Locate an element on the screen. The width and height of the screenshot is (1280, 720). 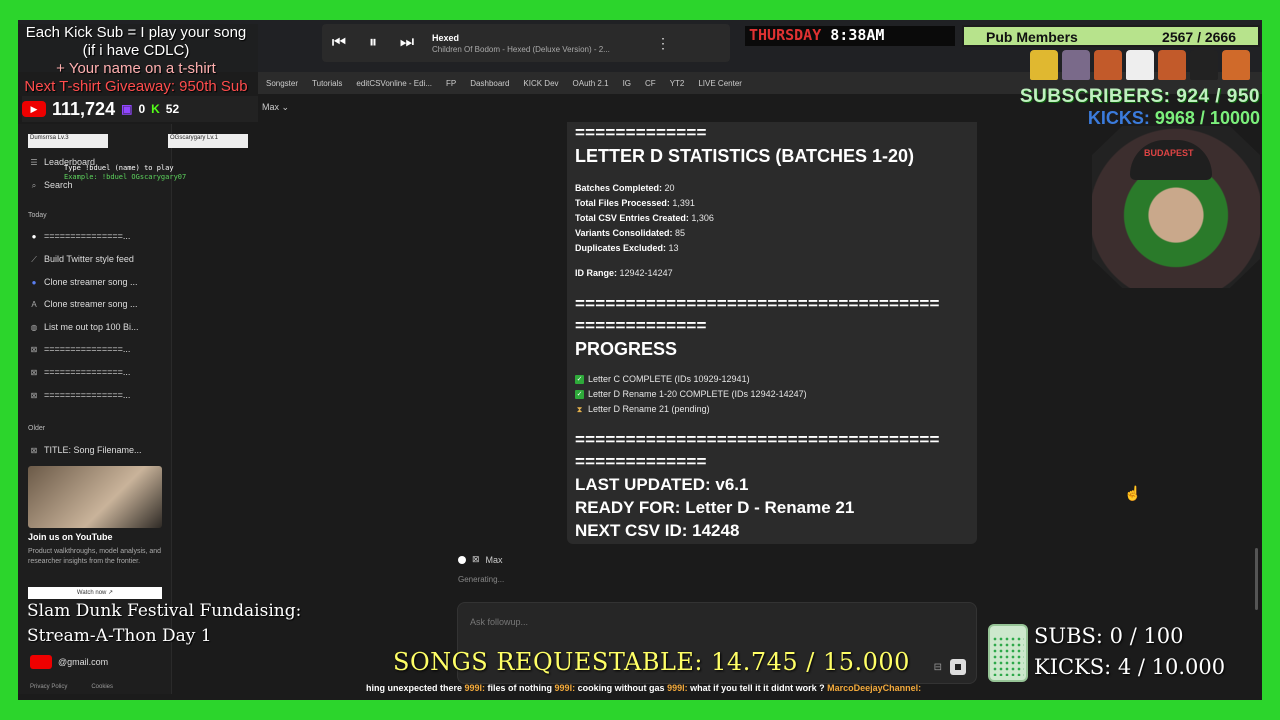
model-selector: Max ⌄ is located at coordinates (275, 107).